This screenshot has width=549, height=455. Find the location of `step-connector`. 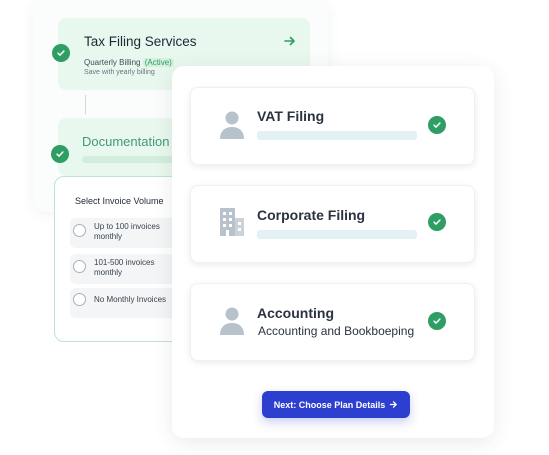

step-connector is located at coordinates (85, 104).